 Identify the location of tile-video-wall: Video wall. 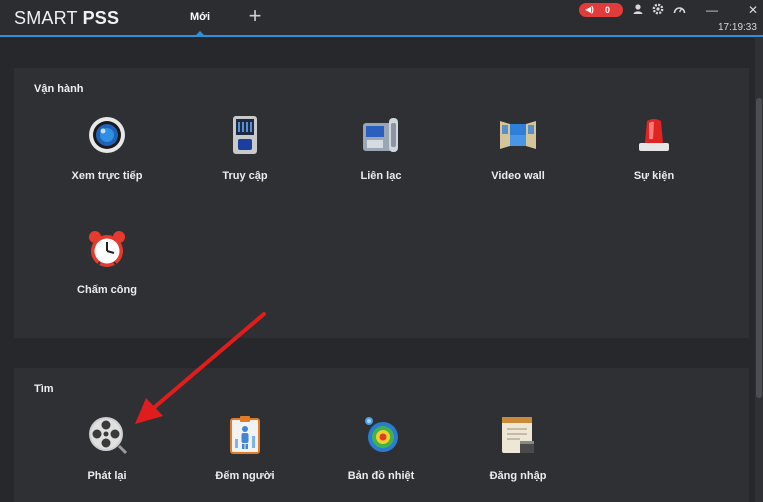
(518, 155).